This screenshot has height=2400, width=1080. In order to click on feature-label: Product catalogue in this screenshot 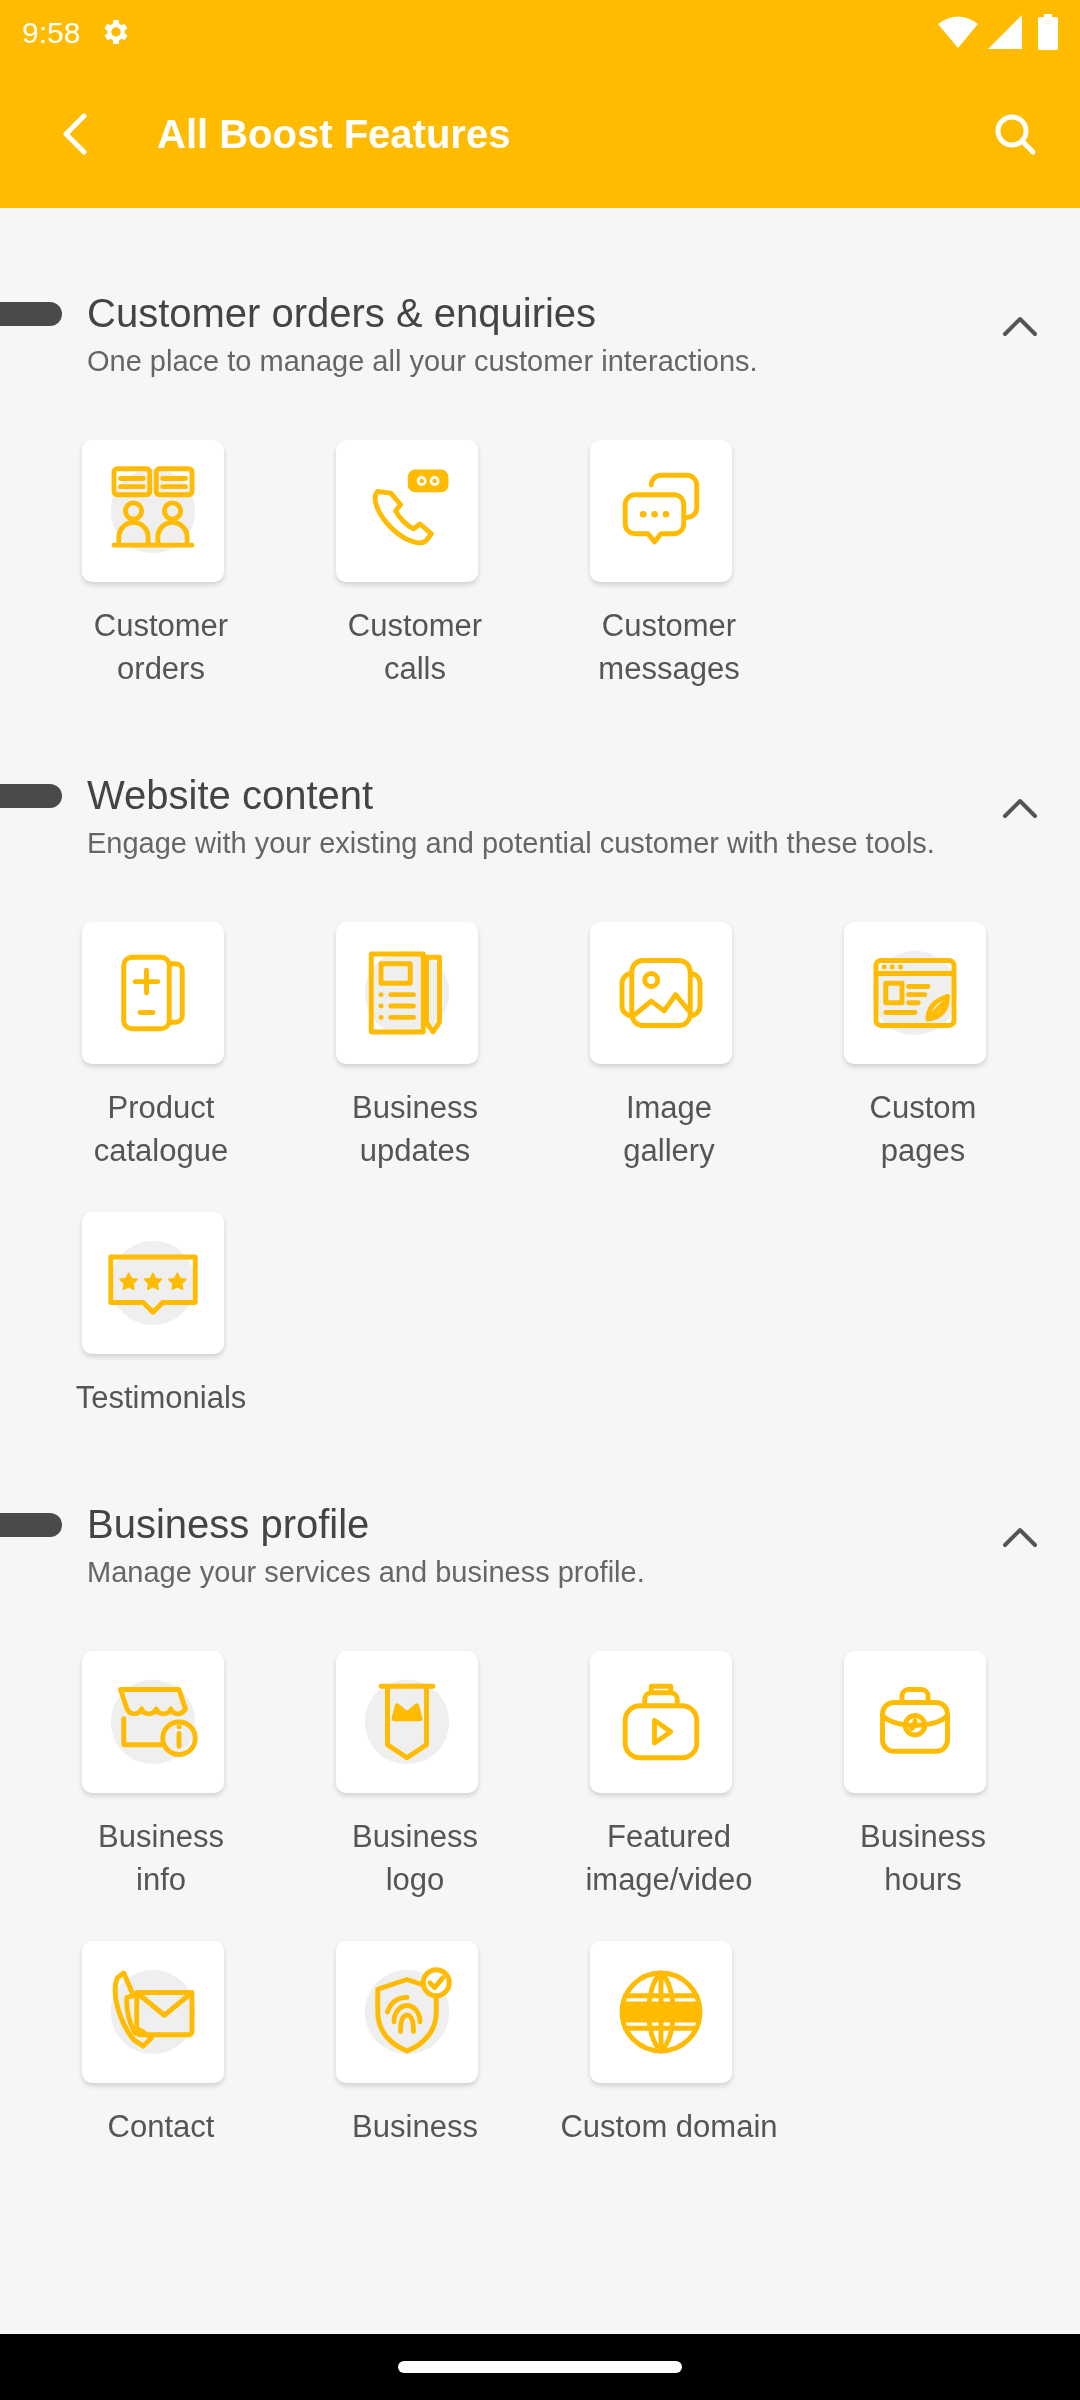, I will do `click(161, 1129)`.